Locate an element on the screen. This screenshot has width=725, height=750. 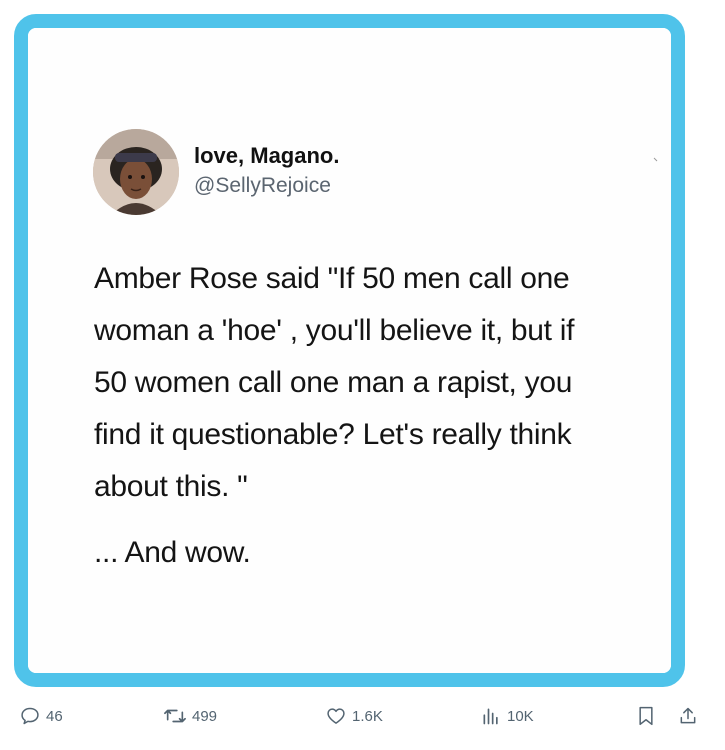
tweet-line: Amber Rose said "If 50 men call one is located at coordinates (332, 278).